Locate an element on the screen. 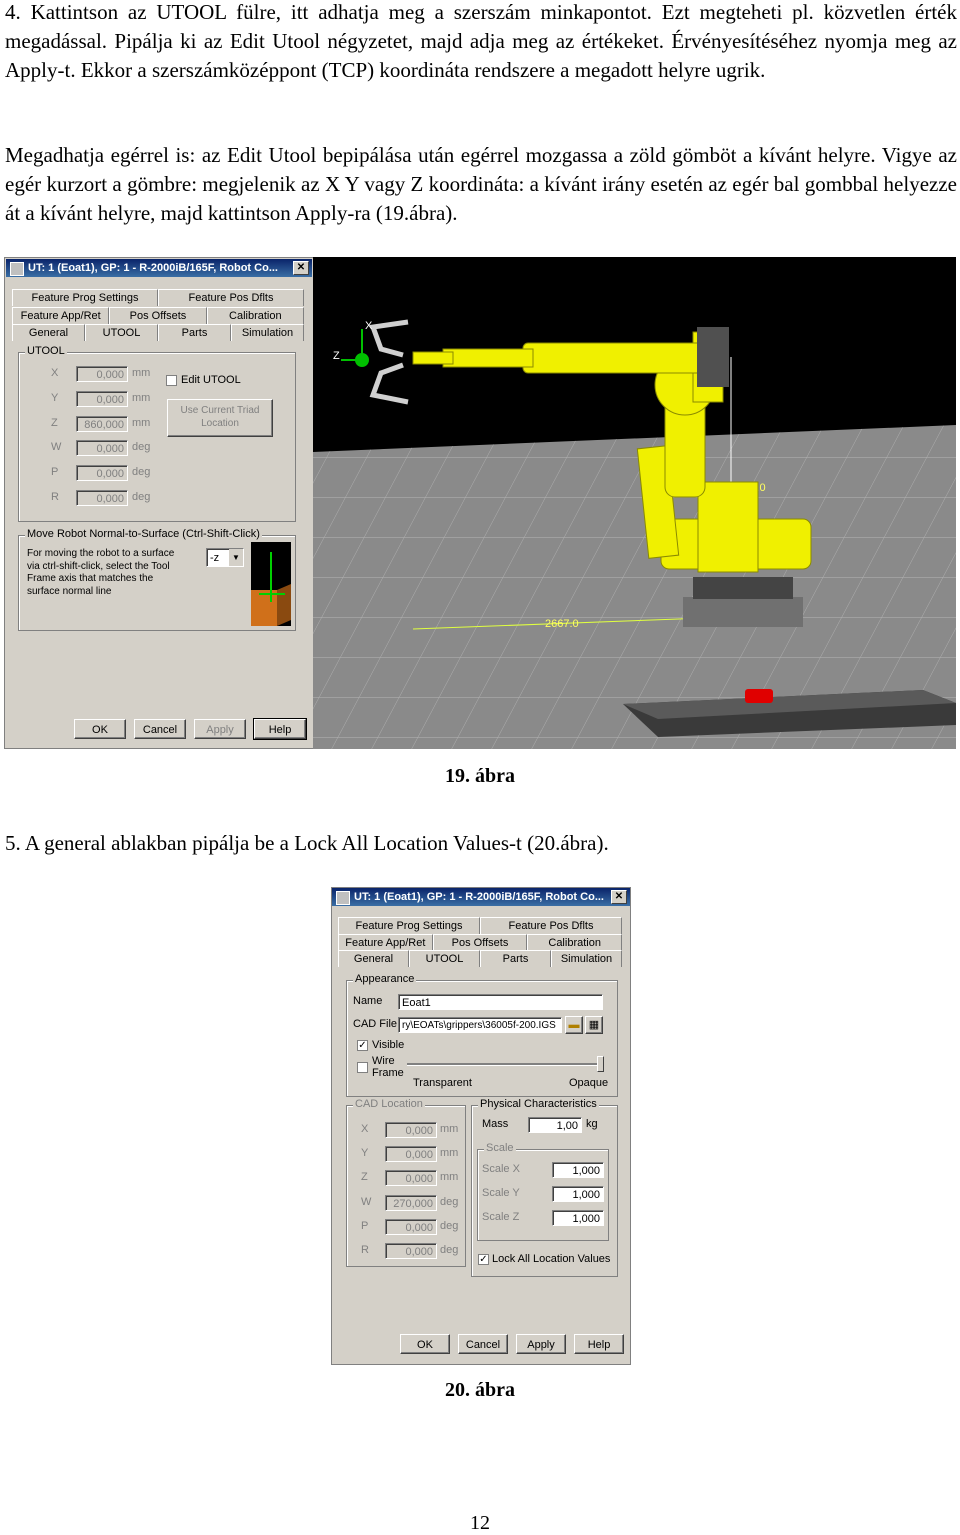  ok-button-2: OK is located at coordinates (425, 1344).